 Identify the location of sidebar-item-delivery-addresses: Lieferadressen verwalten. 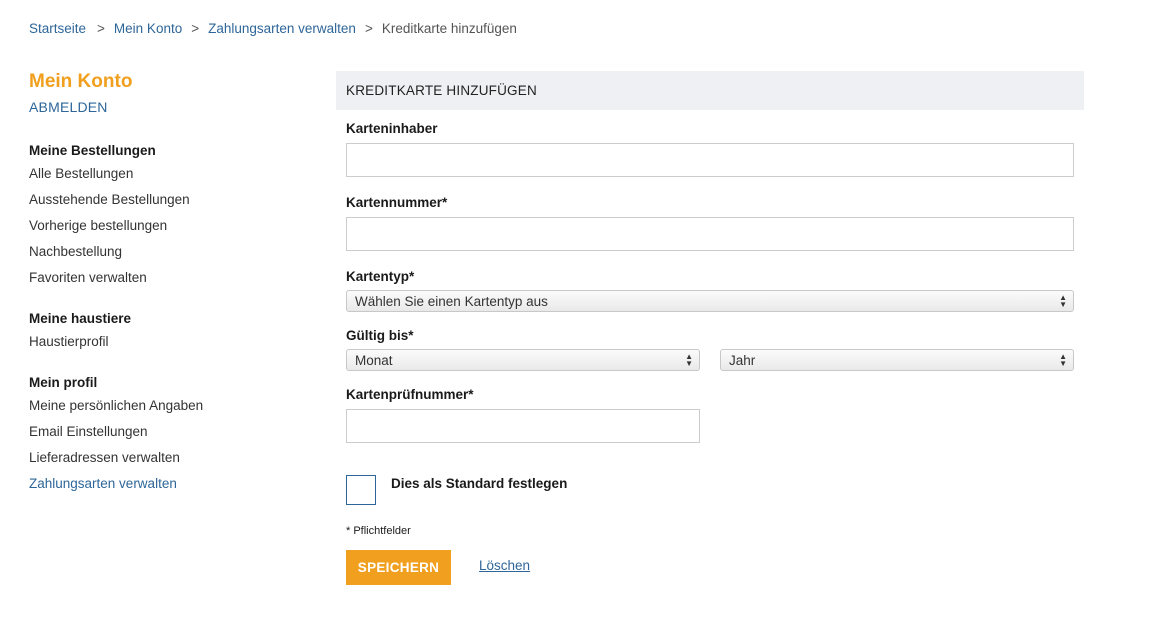
(169, 458).